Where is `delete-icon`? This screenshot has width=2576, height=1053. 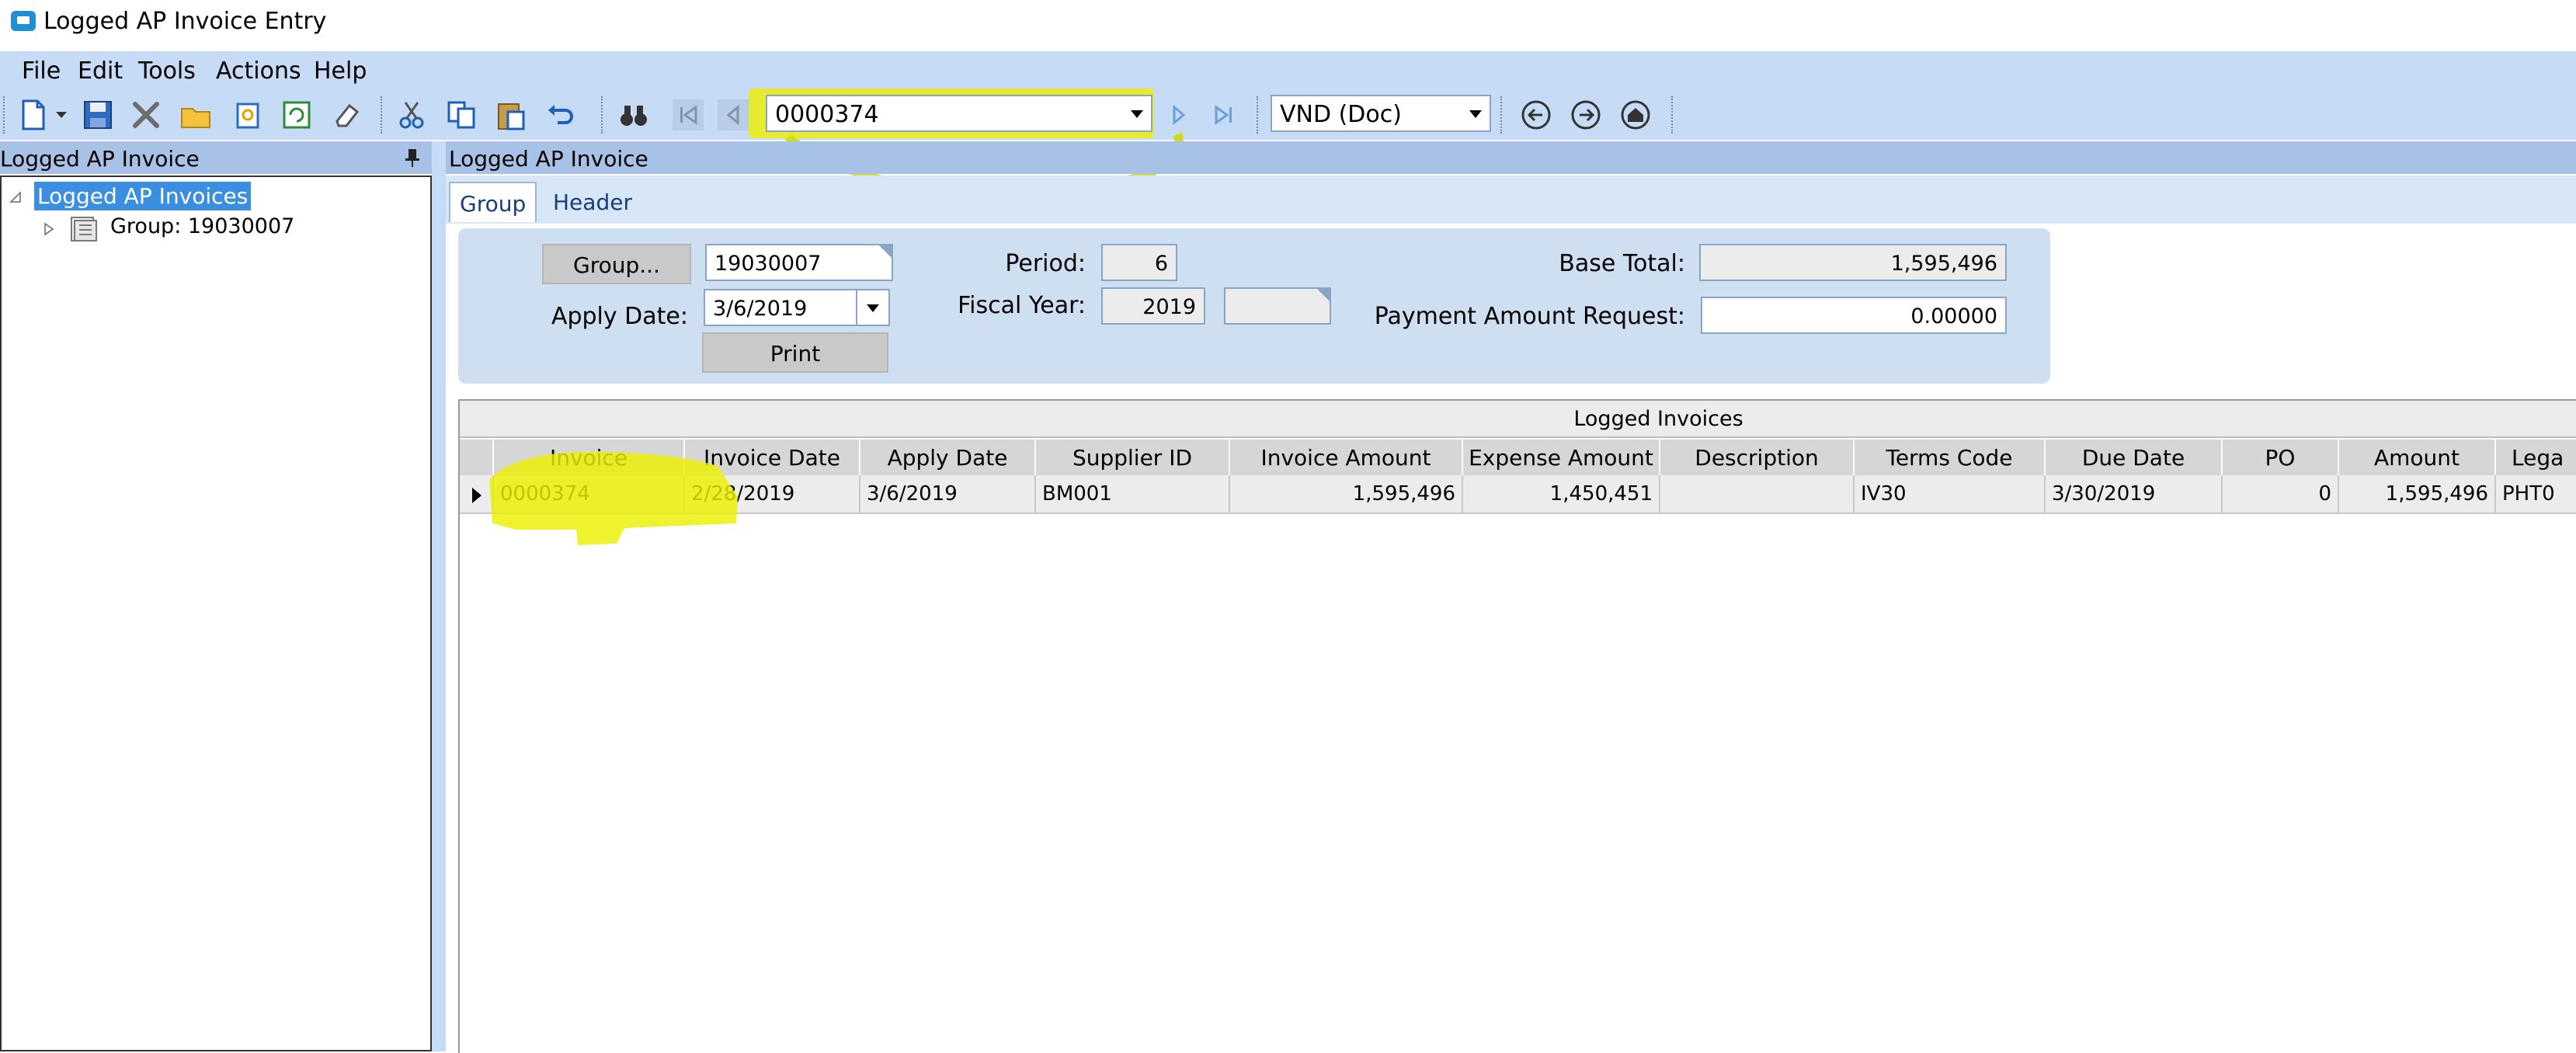
delete-icon is located at coordinates (146, 115).